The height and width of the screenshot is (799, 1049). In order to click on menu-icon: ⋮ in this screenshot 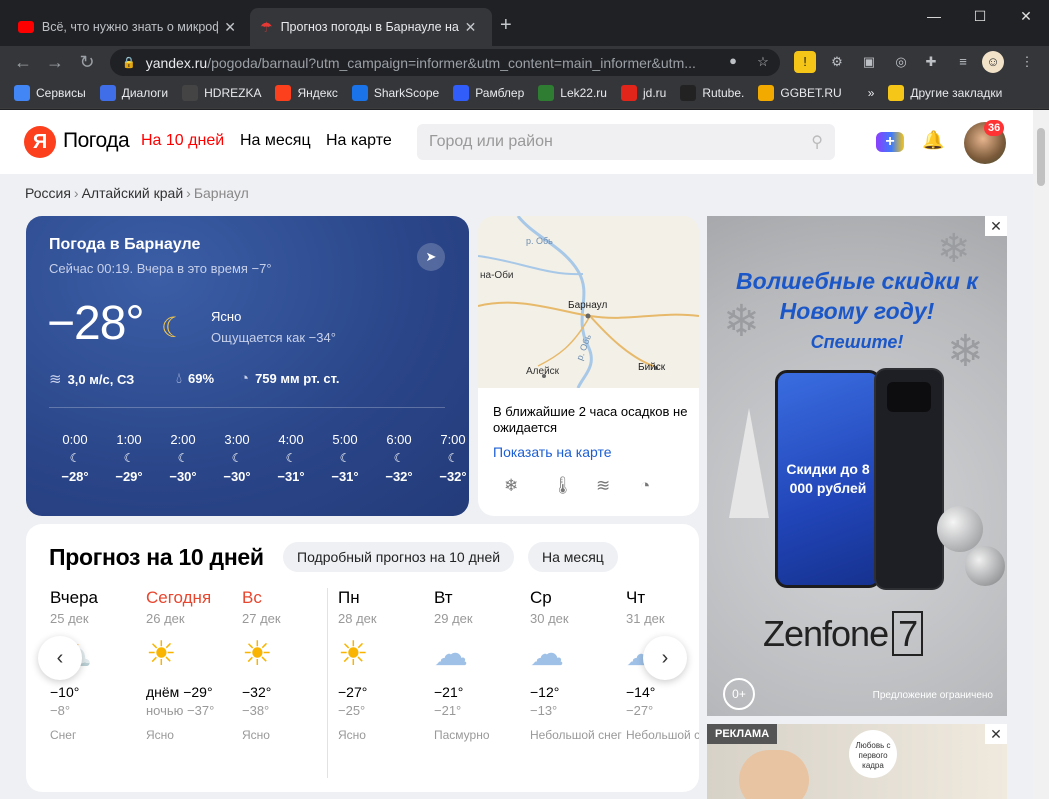, I will do `click(1027, 62)`.